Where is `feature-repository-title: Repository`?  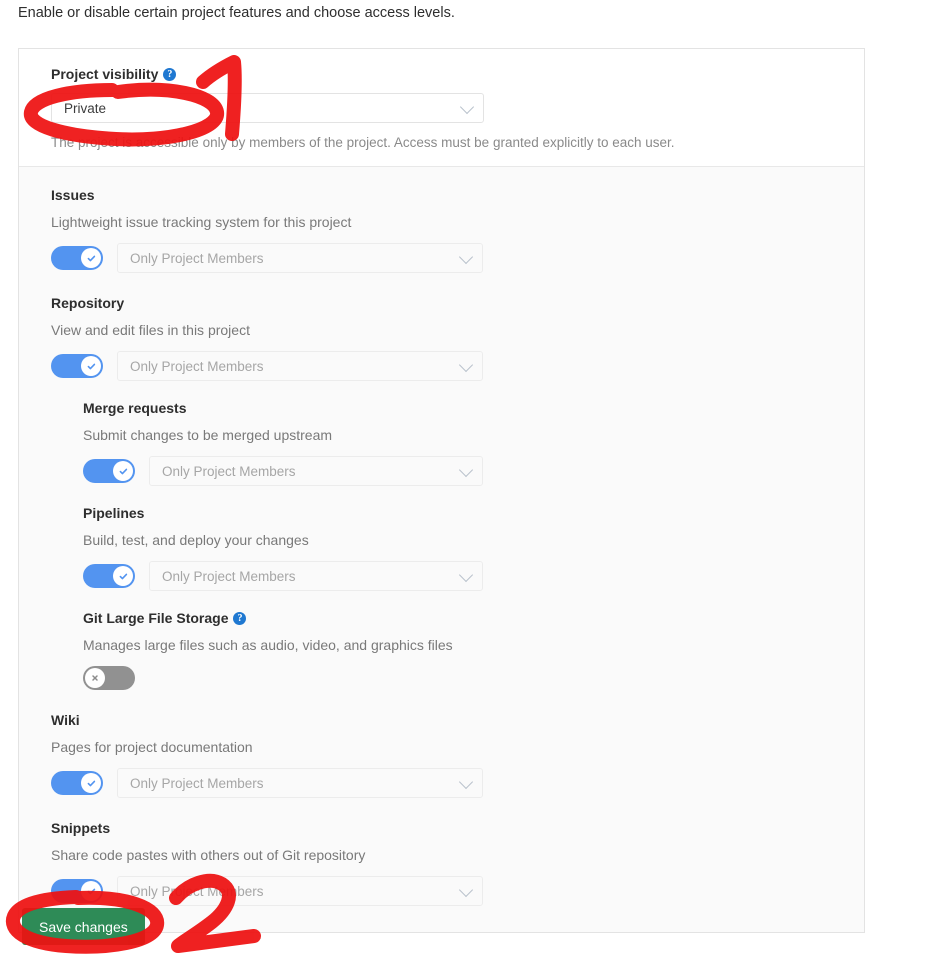 feature-repository-title: Repository is located at coordinates (88, 303).